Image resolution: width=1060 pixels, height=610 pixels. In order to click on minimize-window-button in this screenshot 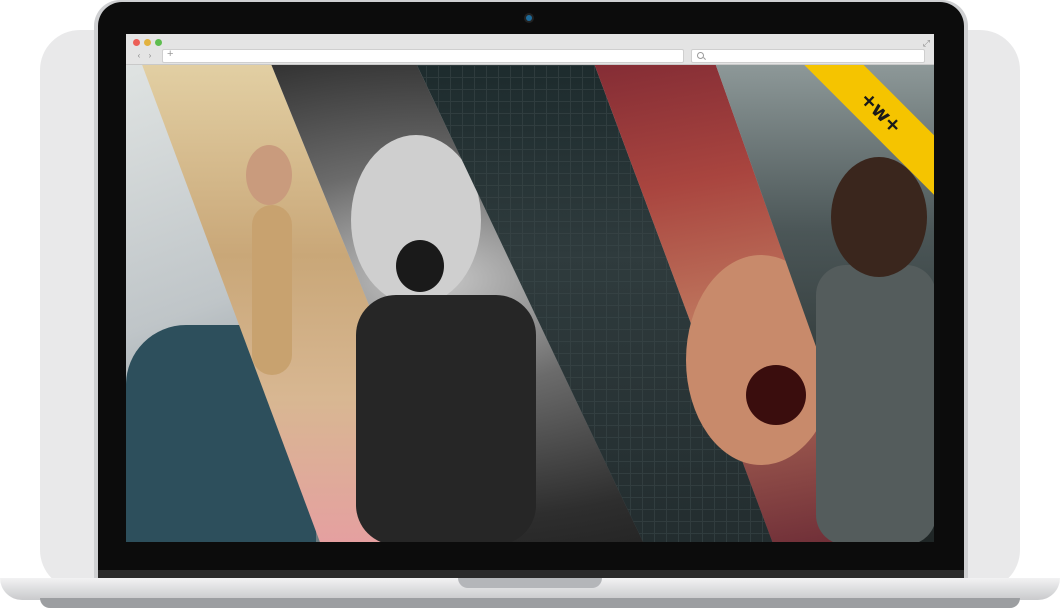, I will do `click(147, 42)`.